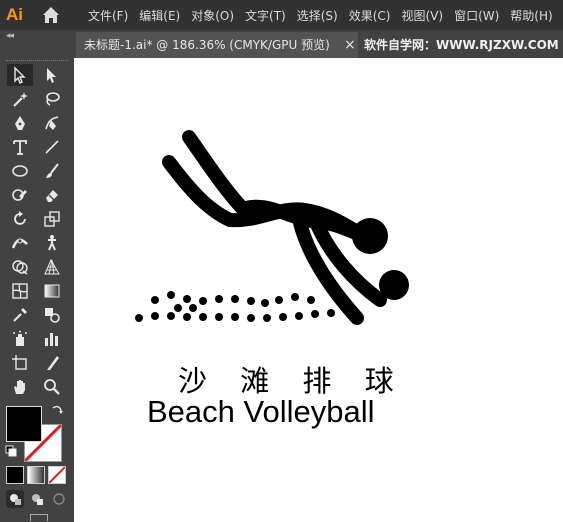  I want to click on magic-wand-icon, so click(20, 99).